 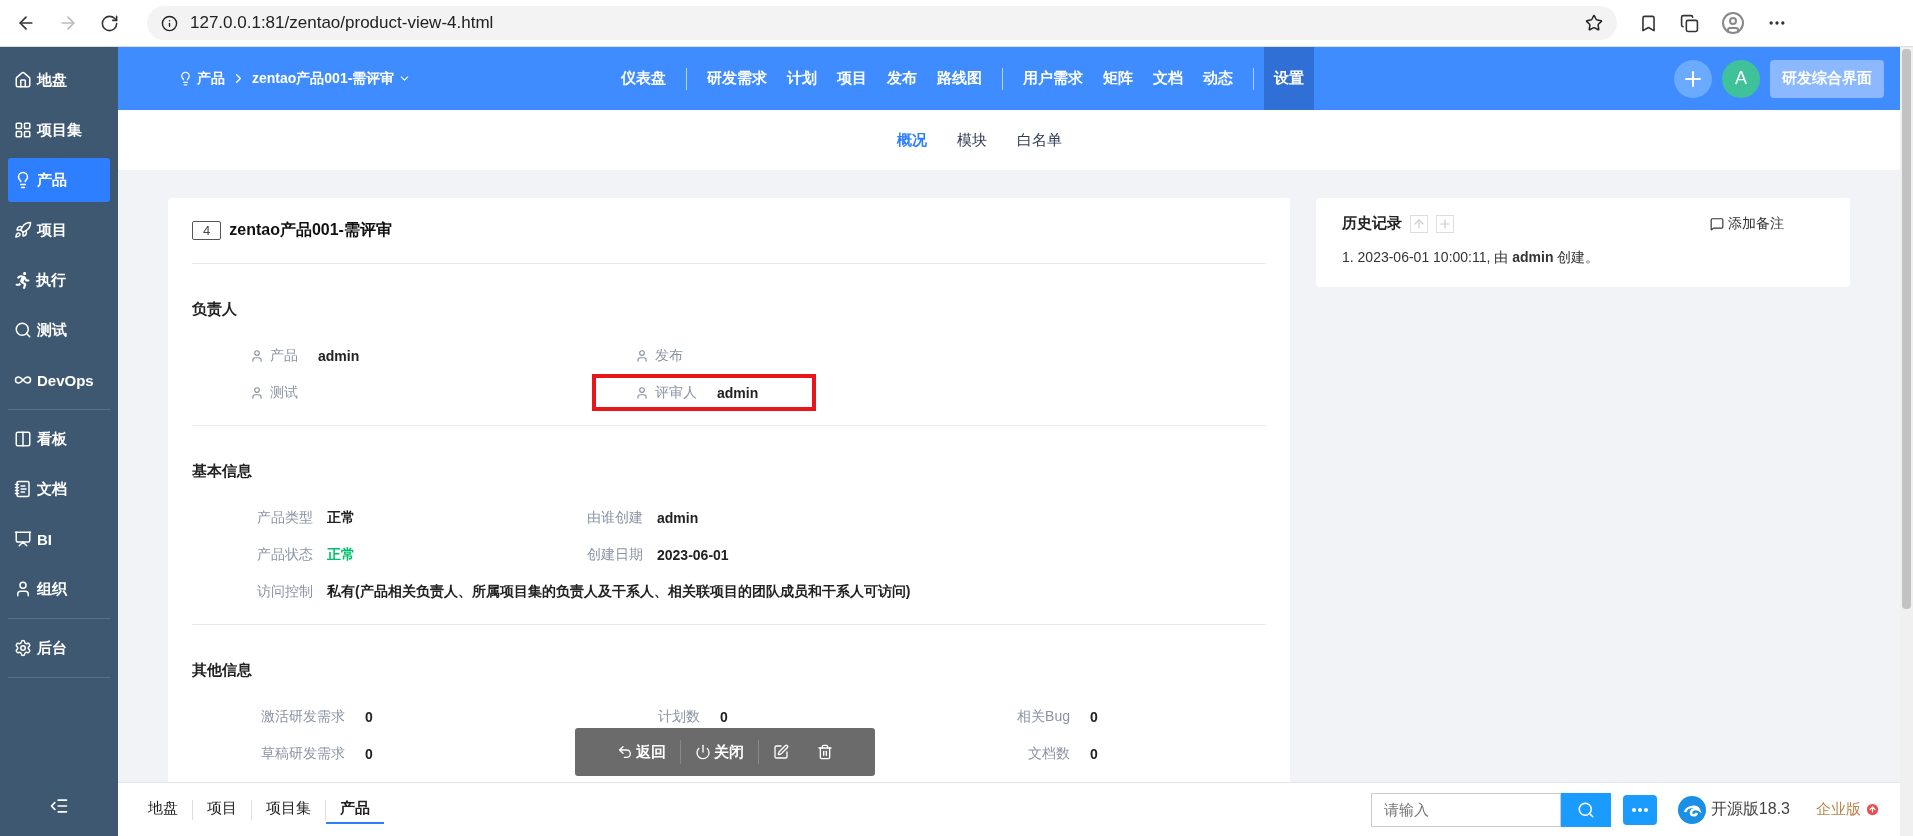 What do you see at coordinates (59, 80) in the screenshot?
I see `sidebar-item: 地盘` at bounding box center [59, 80].